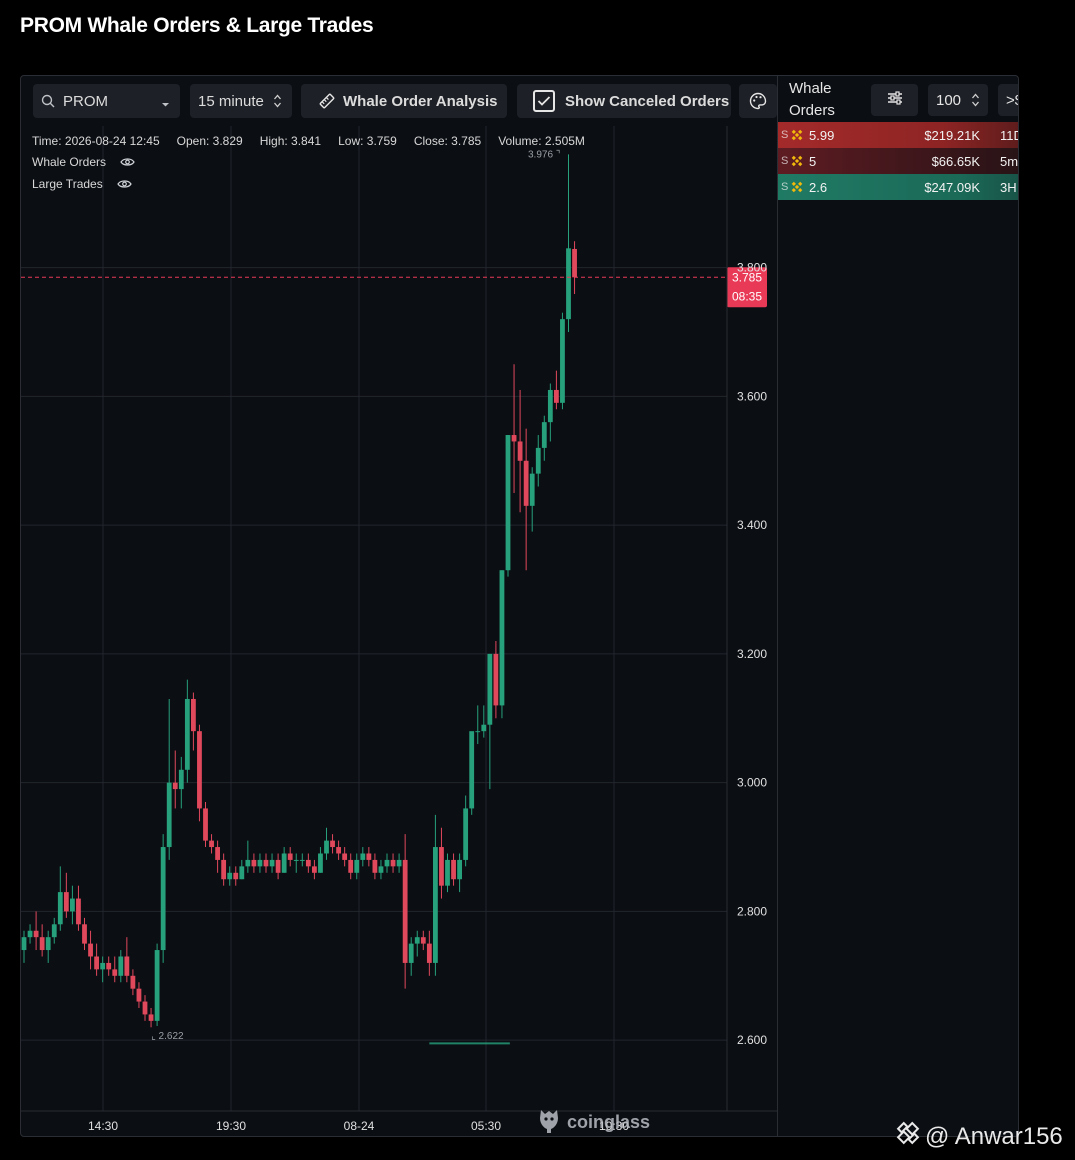 Image resolution: width=1075 pixels, height=1160 pixels. What do you see at coordinates (752, 268) in the screenshot?
I see `y-tick-label: 3.800` at bounding box center [752, 268].